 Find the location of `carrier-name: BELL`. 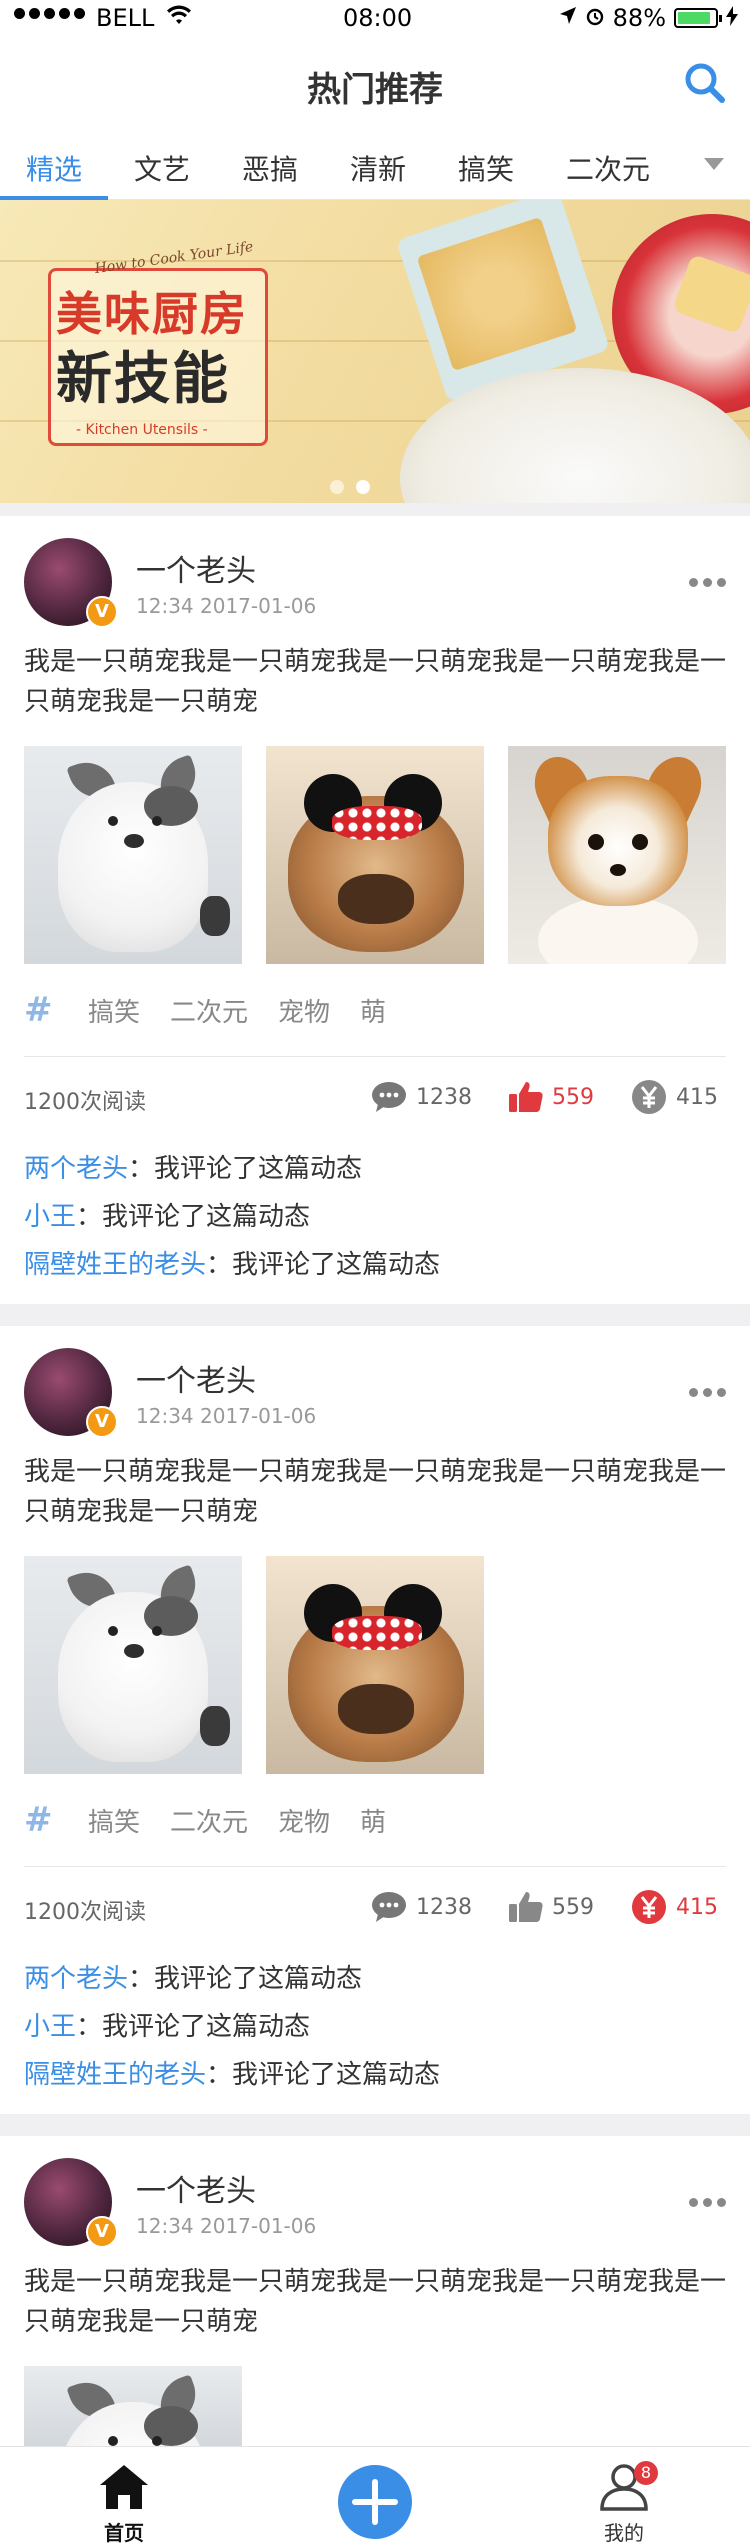

carrier-name: BELL is located at coordinates (125, 18).